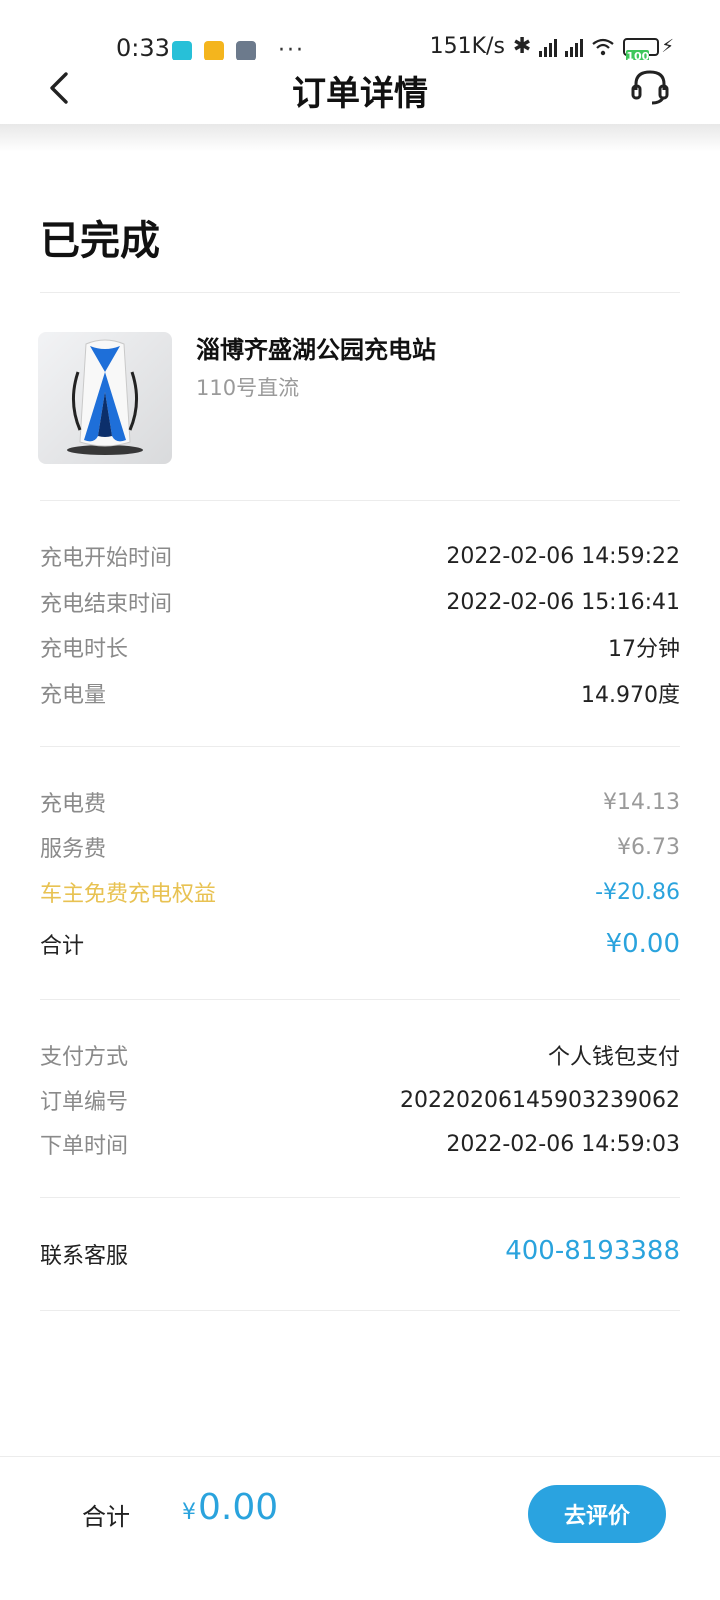 The width and height of the screenshot is (720, 1600). I want to click on row-value: 2022-02-06 14:59:03, so click(563, 1144).